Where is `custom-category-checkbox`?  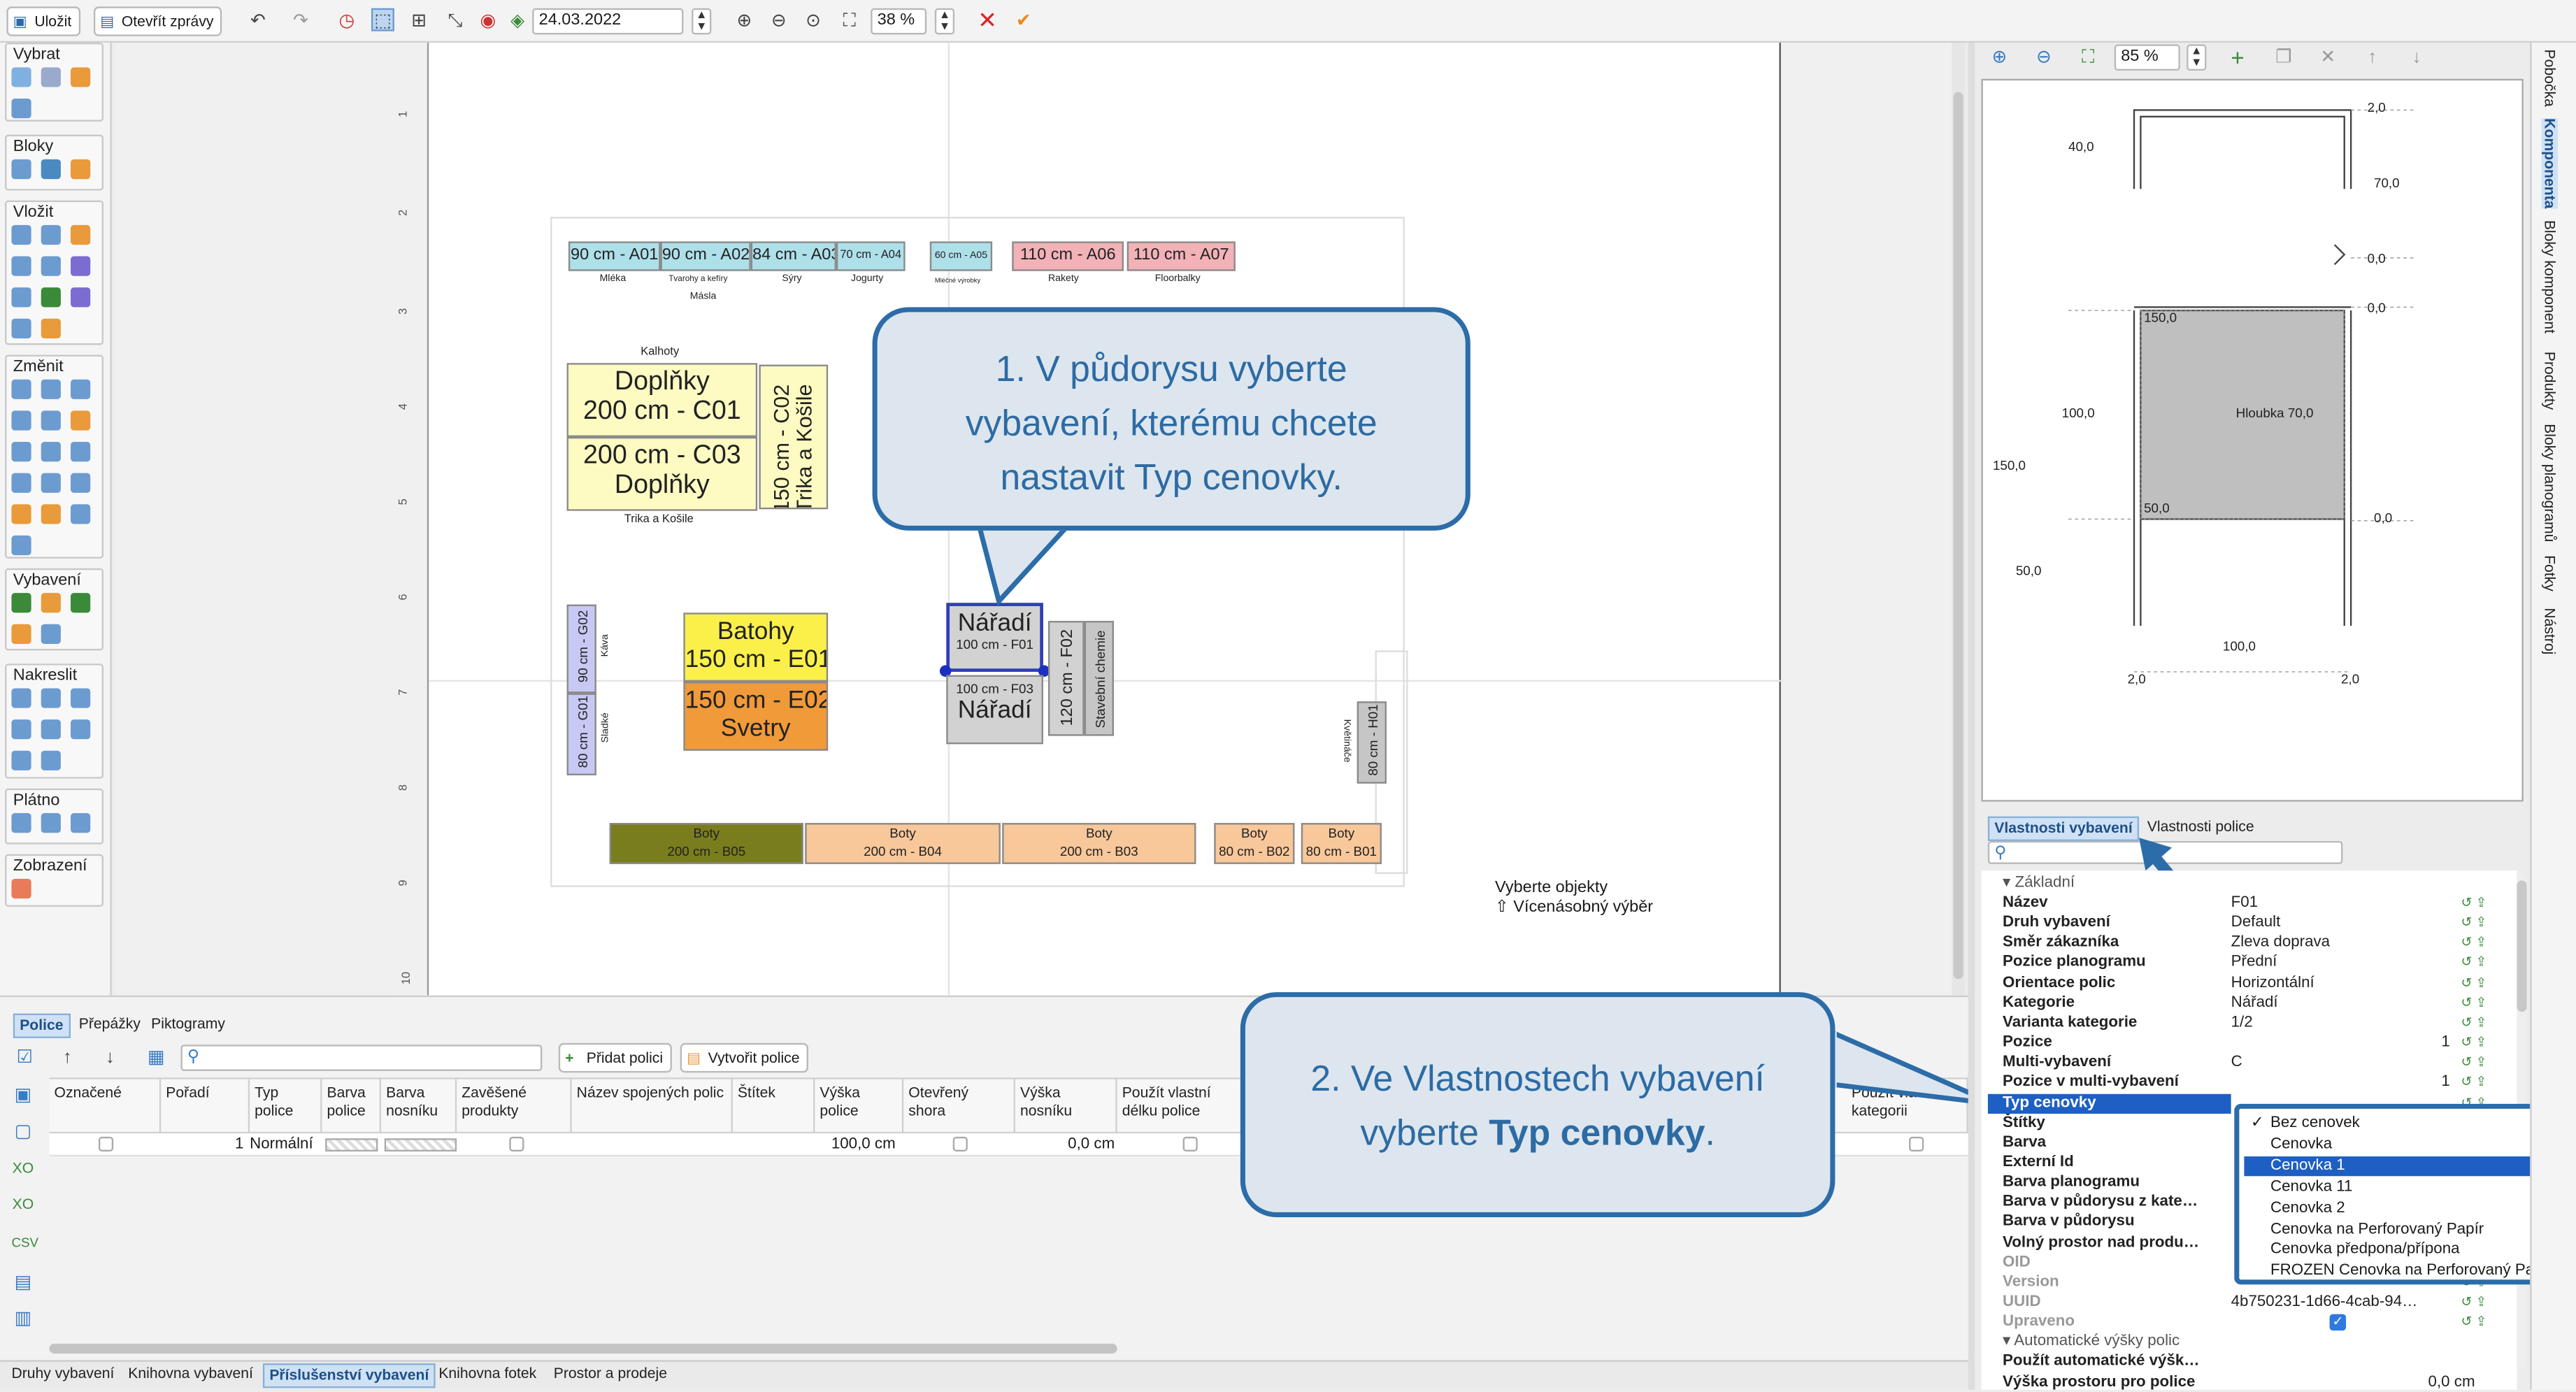
custom-category-checkbox is located at coordinates (1916, 1143).